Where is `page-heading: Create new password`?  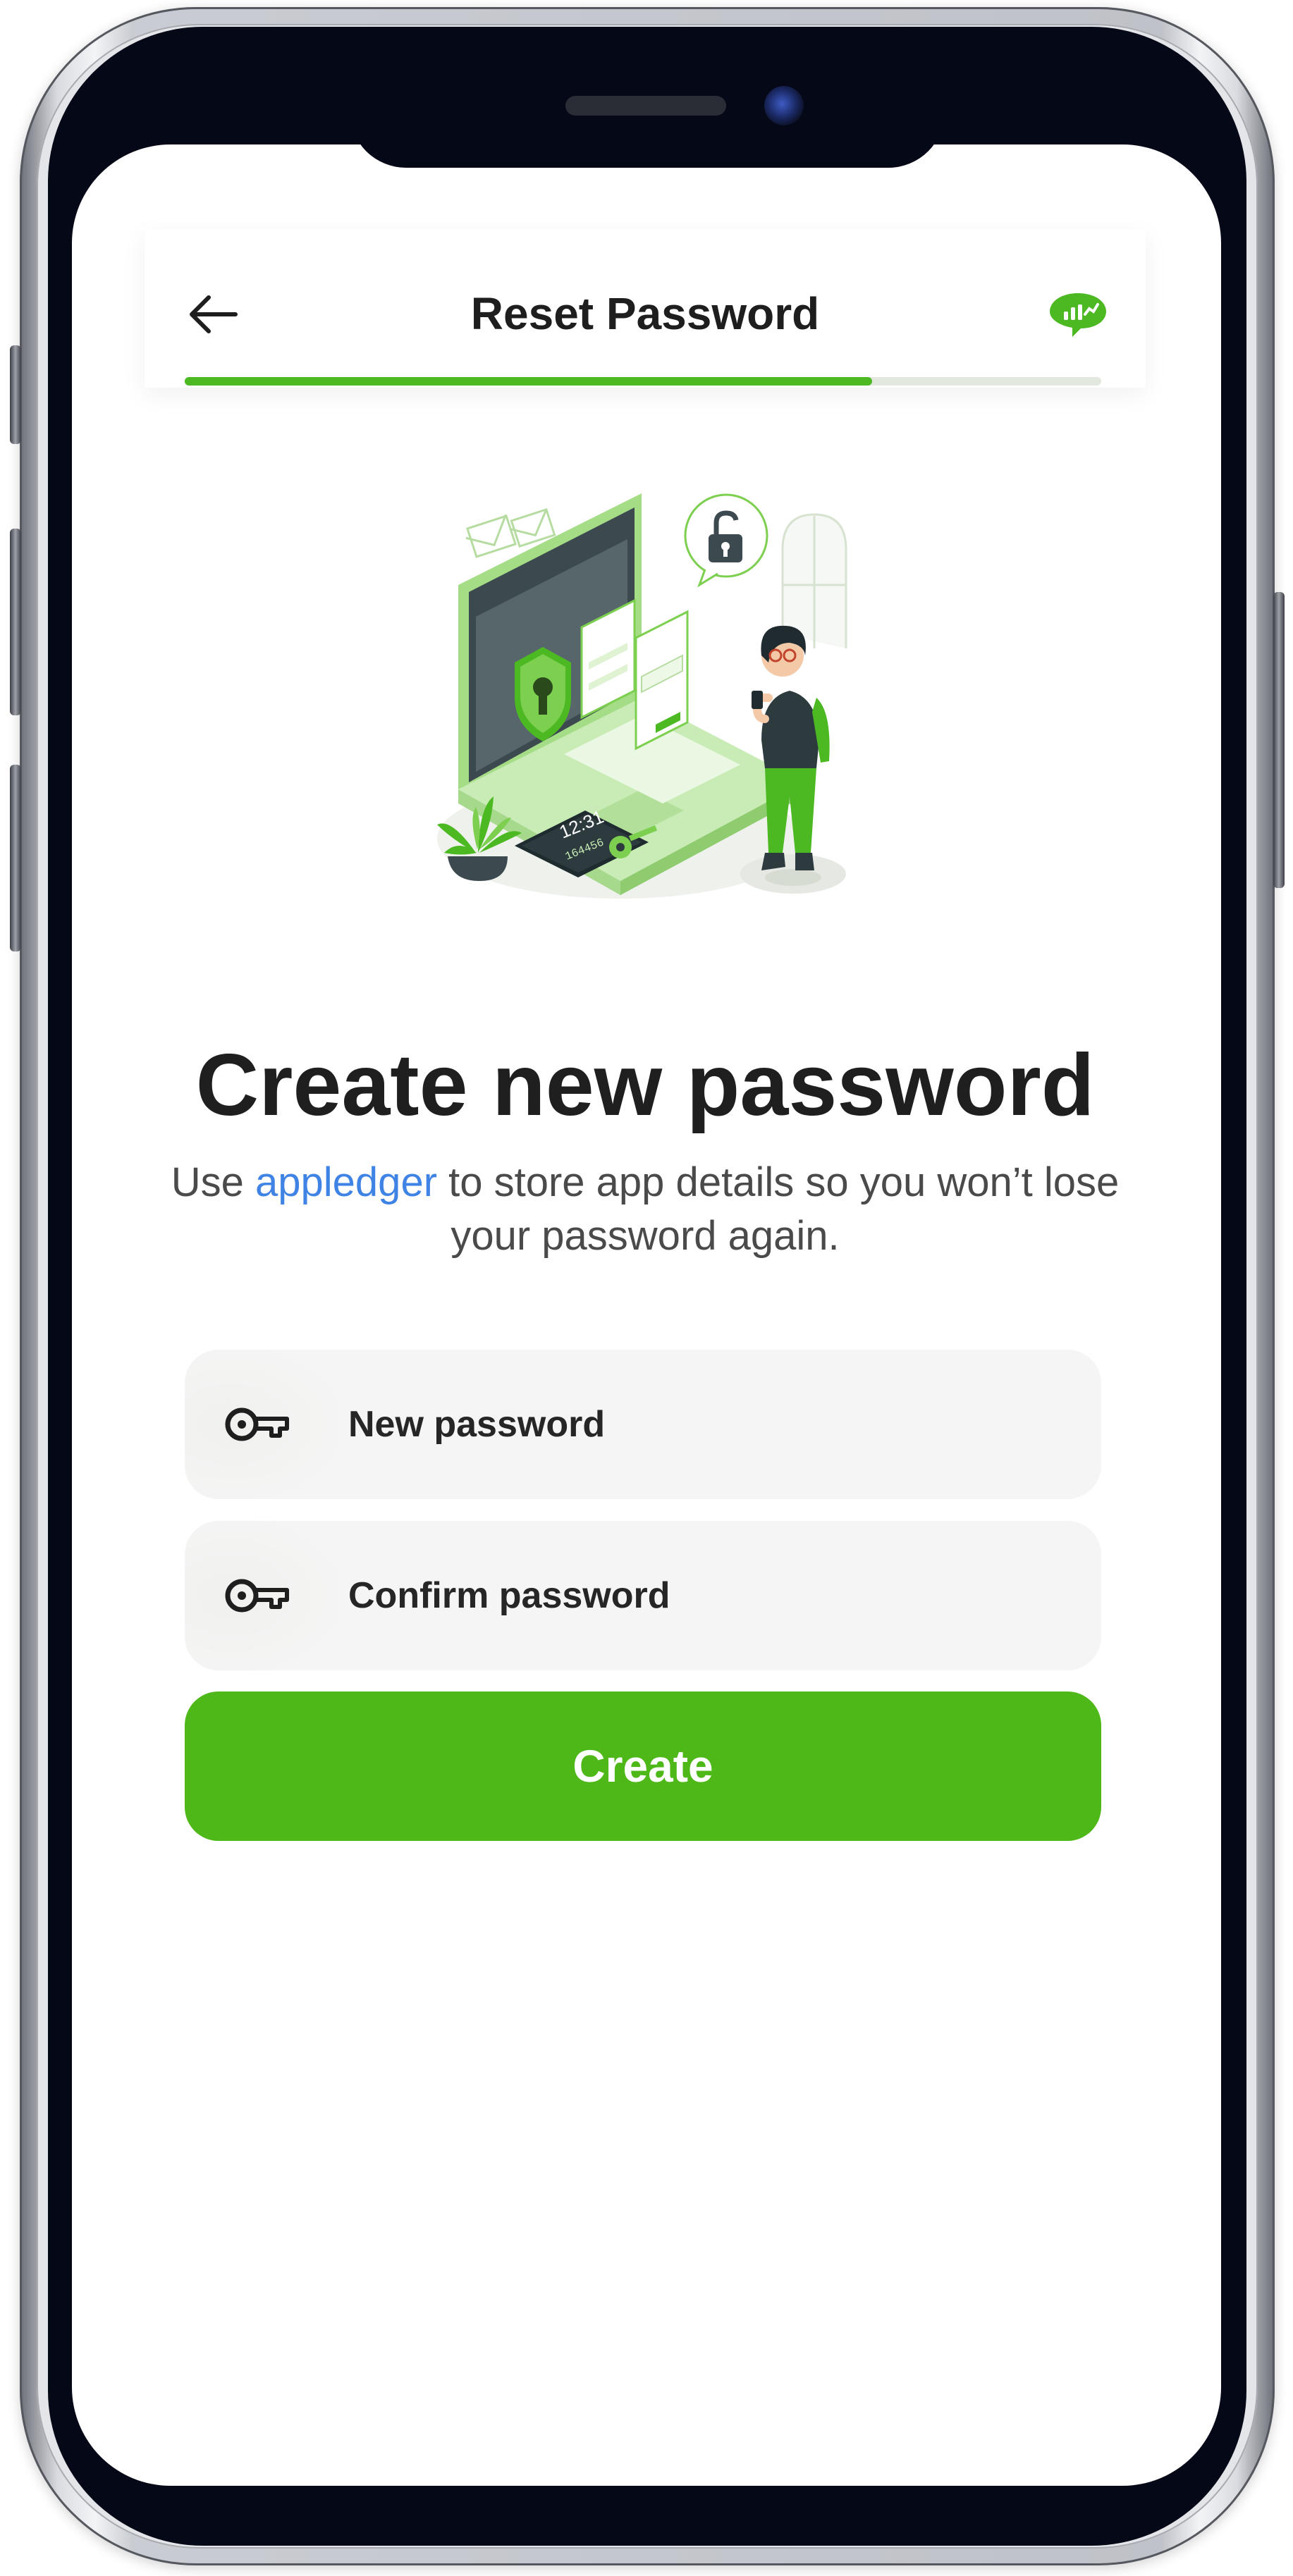
page-heading: Create new password is located at coordinates (645, 1085).